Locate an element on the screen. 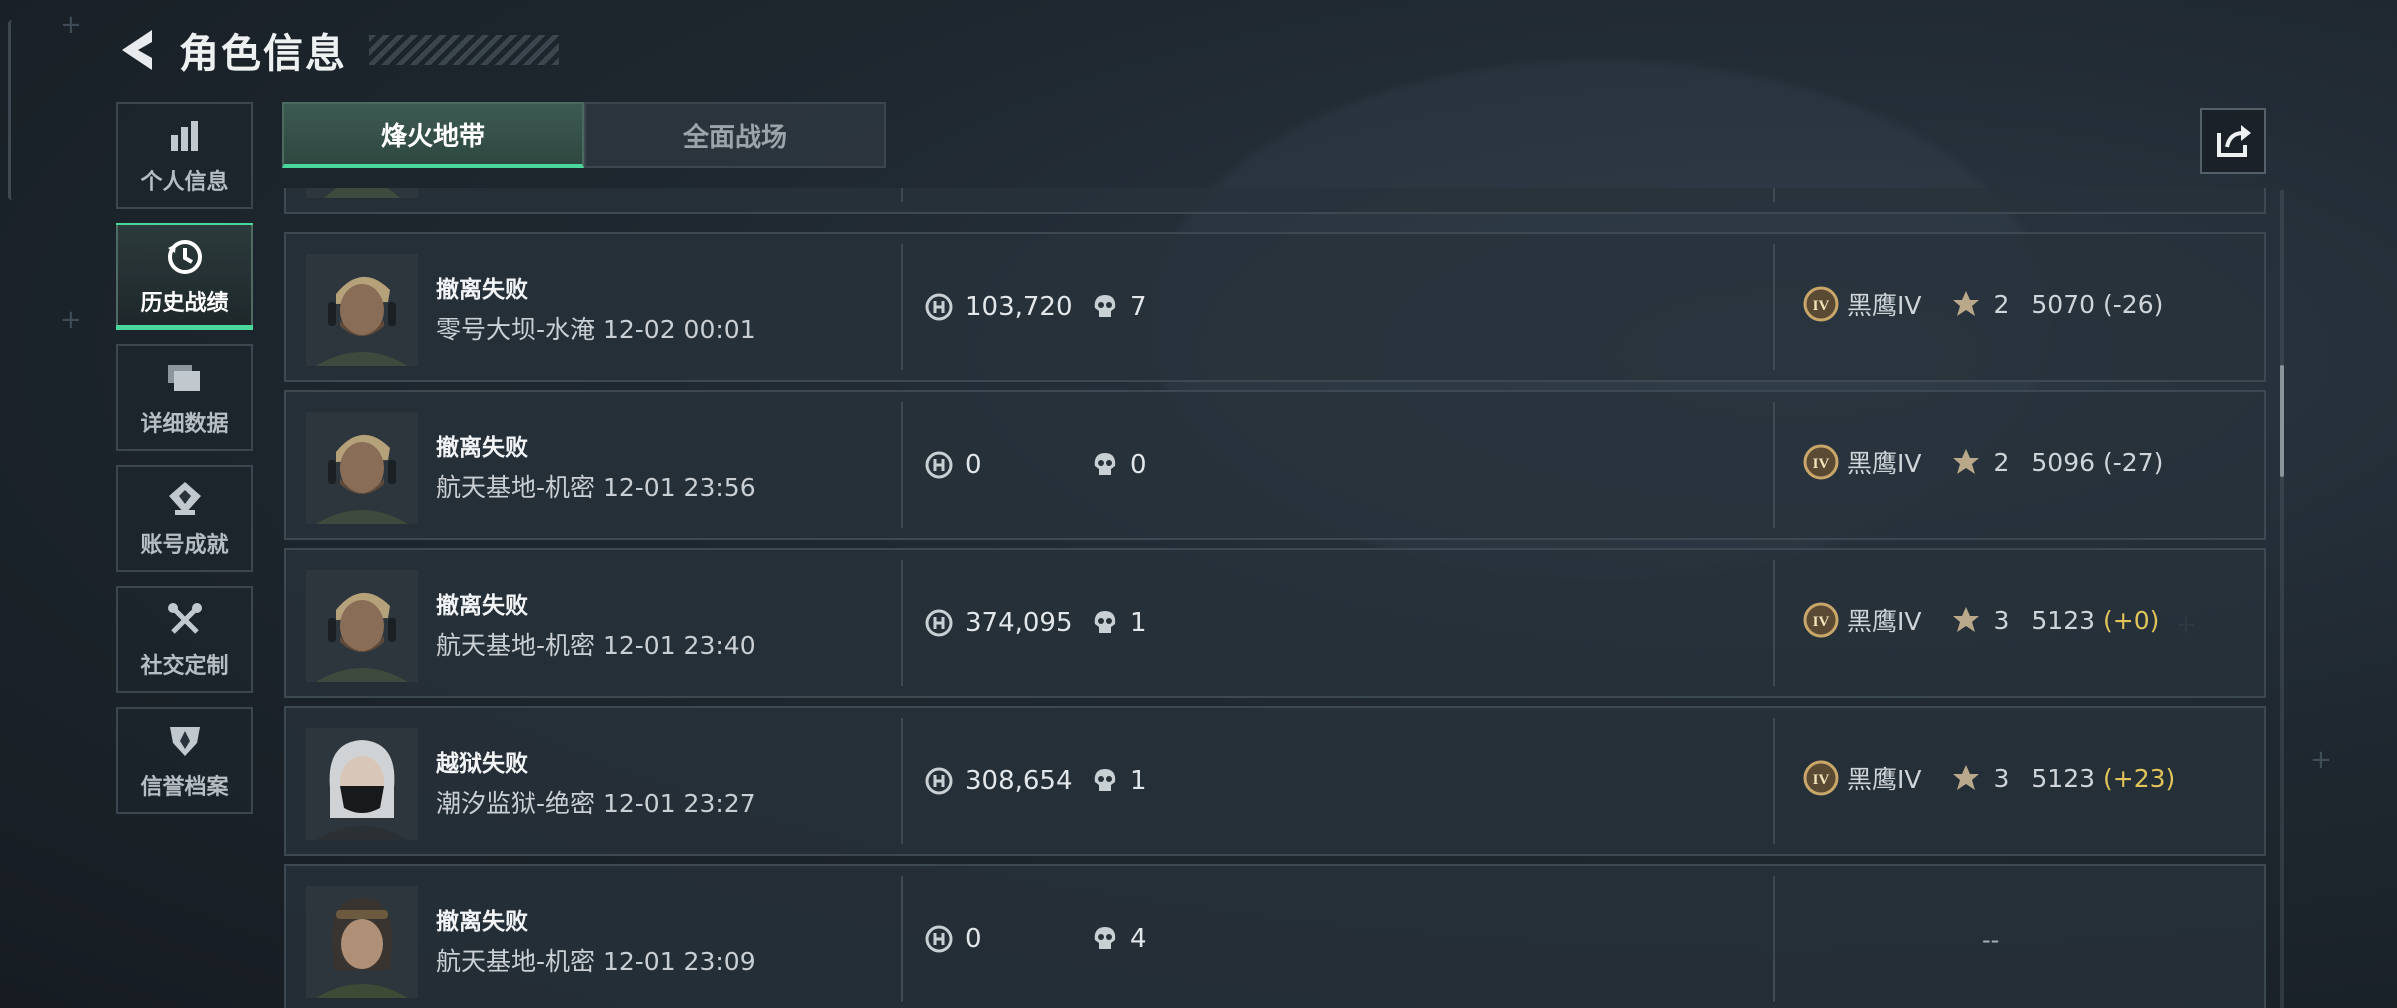  rank-score: 5070 is located at coordinates (2063, 304).